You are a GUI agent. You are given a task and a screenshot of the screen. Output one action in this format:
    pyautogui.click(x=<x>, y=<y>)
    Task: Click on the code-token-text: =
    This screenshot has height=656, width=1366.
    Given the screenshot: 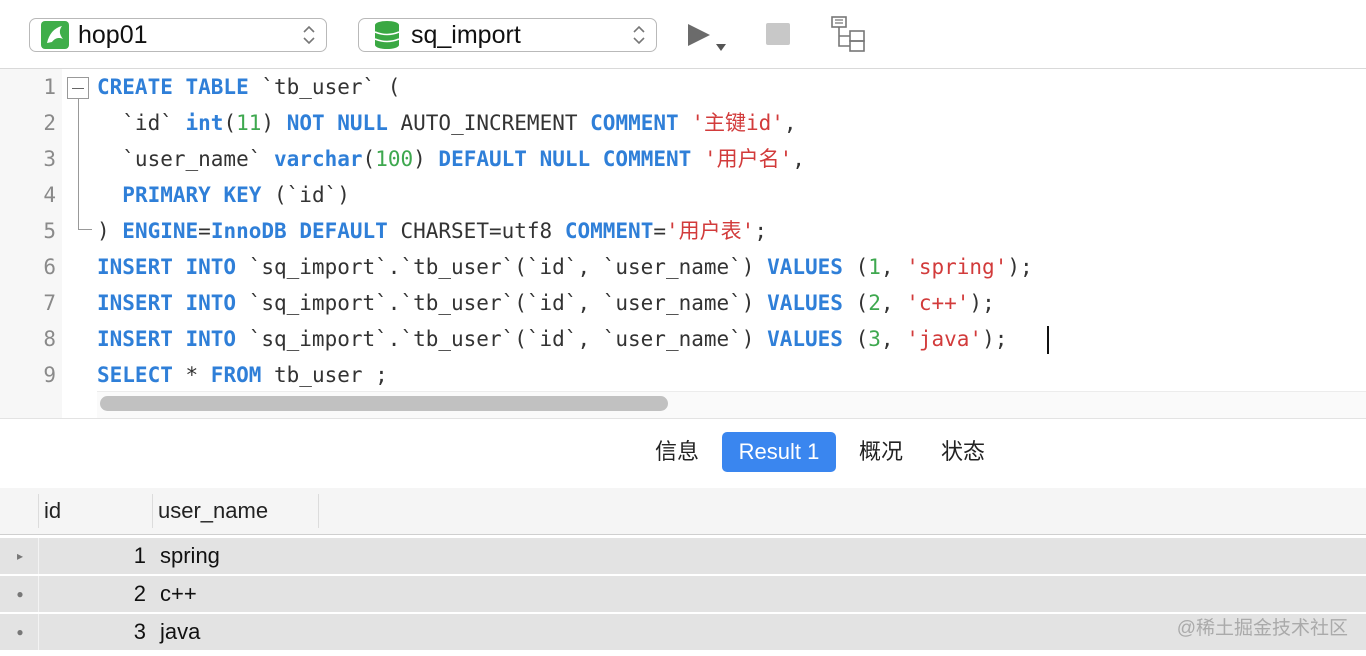 What is the action you would take?
    pyautogui.click(x=660, y=231)
    